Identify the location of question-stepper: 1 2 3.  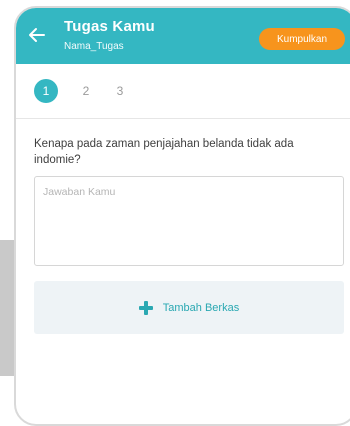
(183, 91).